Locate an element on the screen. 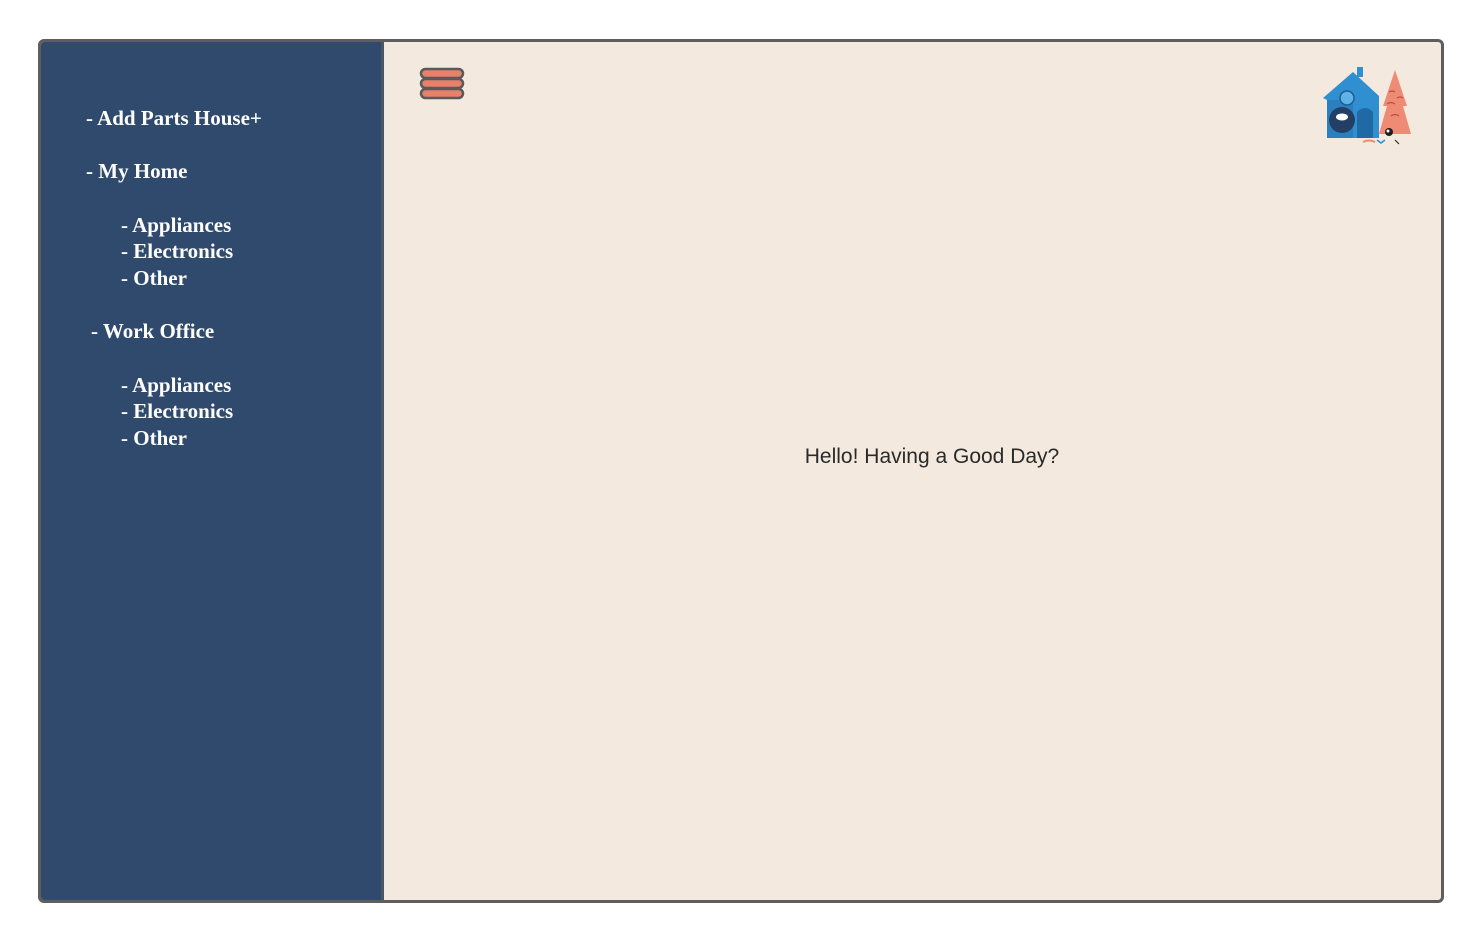 The height and width of the screenshot is (940, 1480). sidebar-item-my-home-other: - Other is located at coordinates (154, 278).